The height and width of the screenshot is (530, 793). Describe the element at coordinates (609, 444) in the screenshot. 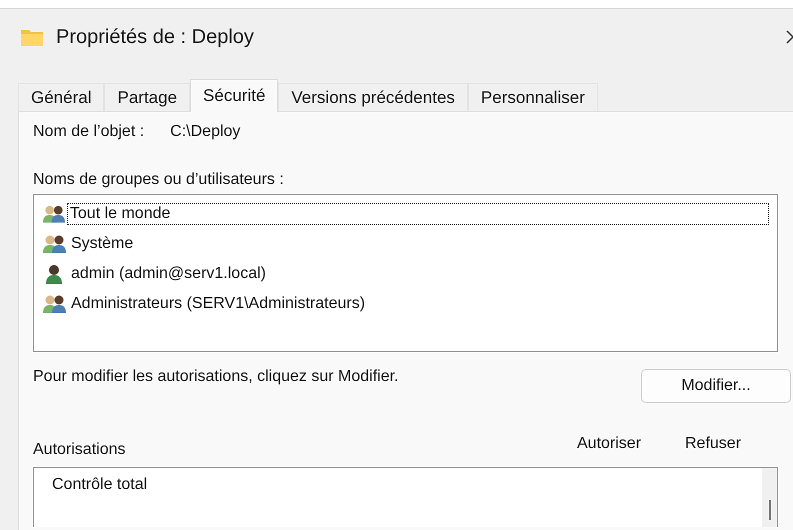

I see `column-header: Autoriser` at that location.